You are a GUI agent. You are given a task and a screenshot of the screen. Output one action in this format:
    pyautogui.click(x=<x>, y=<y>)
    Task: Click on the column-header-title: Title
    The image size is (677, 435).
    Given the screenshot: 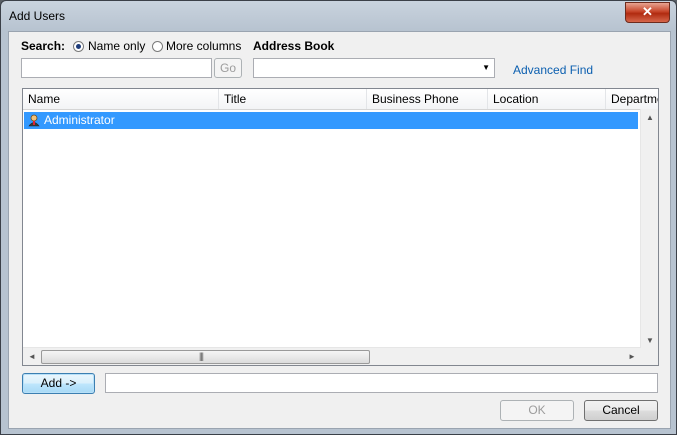 What is the action you would take?
    pyautogui.click(x=293, y=99)
    